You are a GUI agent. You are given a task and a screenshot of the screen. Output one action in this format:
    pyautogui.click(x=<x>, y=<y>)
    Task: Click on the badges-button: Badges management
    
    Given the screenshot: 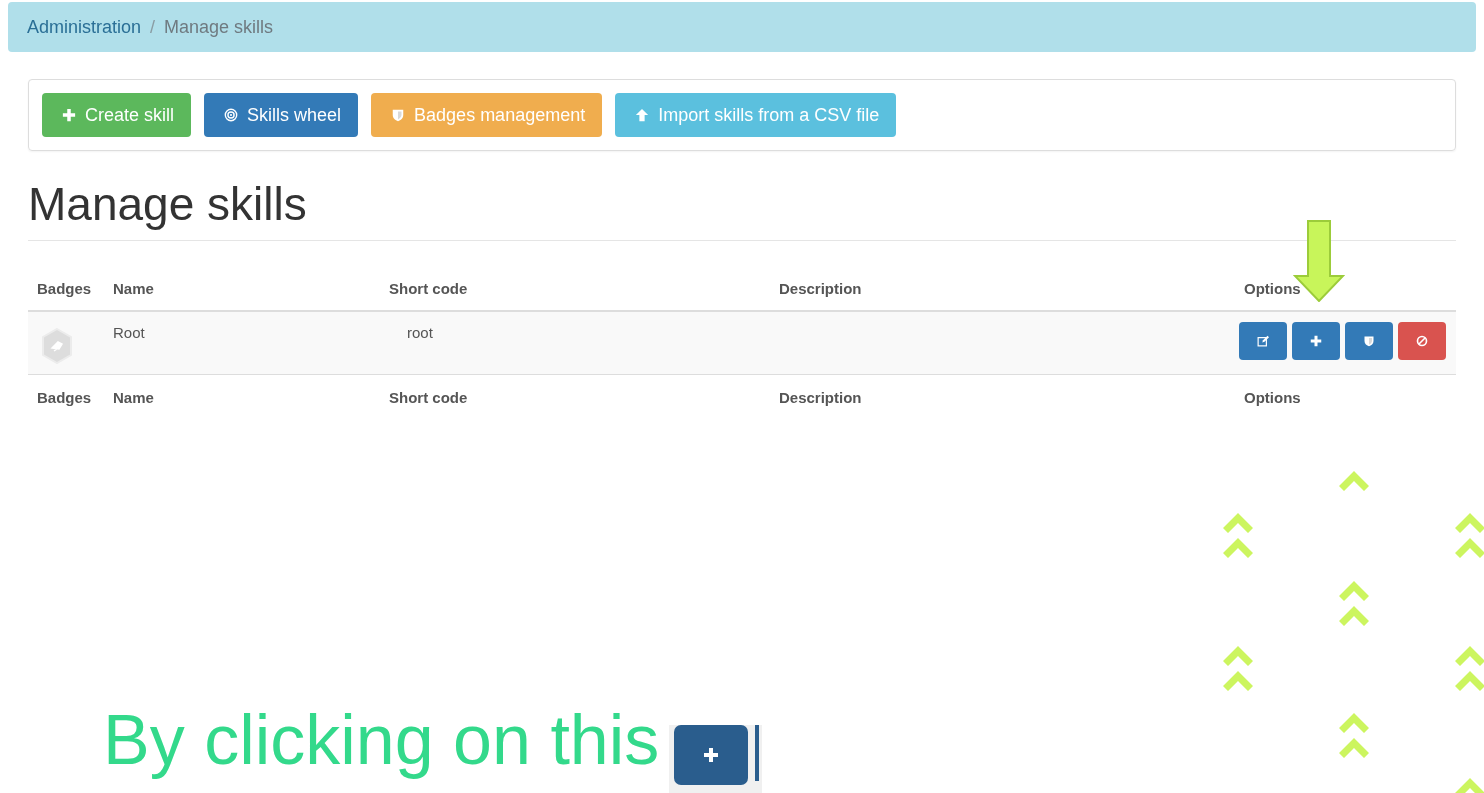 What is the action you would take?
    pyautogui.click(x=487, y=115)
    